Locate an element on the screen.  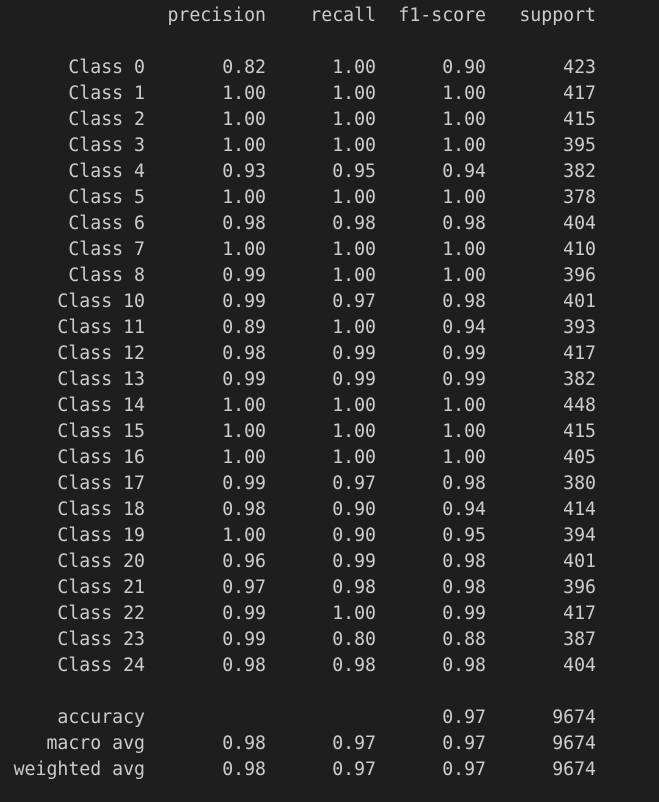
table-row: Class 24 0.98 0.98 0.98 404 is located at coordinates (329, 666).